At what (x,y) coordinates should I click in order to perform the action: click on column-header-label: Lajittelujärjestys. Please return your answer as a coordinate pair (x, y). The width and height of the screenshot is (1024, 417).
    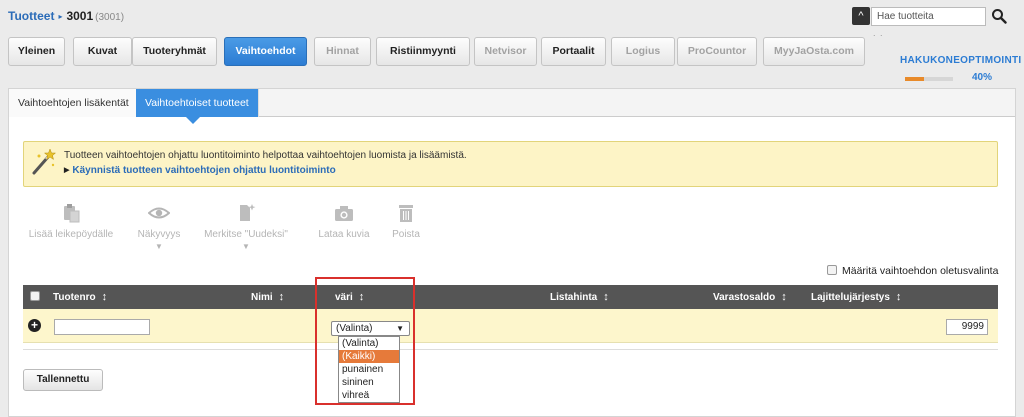
    Looking at the image, I should click on (850, 297).